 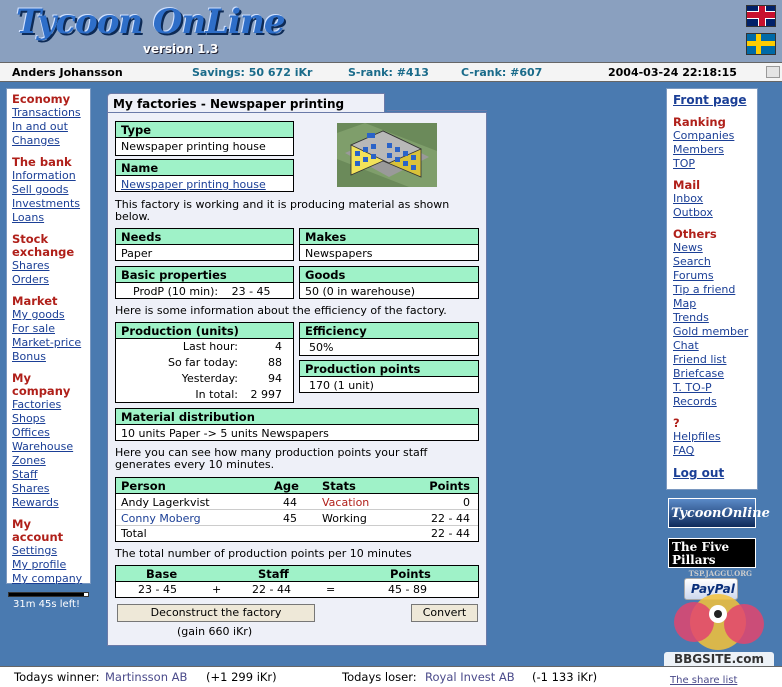 I want to click on nav-link-faq: FAQ, so click(x=712, y=451).